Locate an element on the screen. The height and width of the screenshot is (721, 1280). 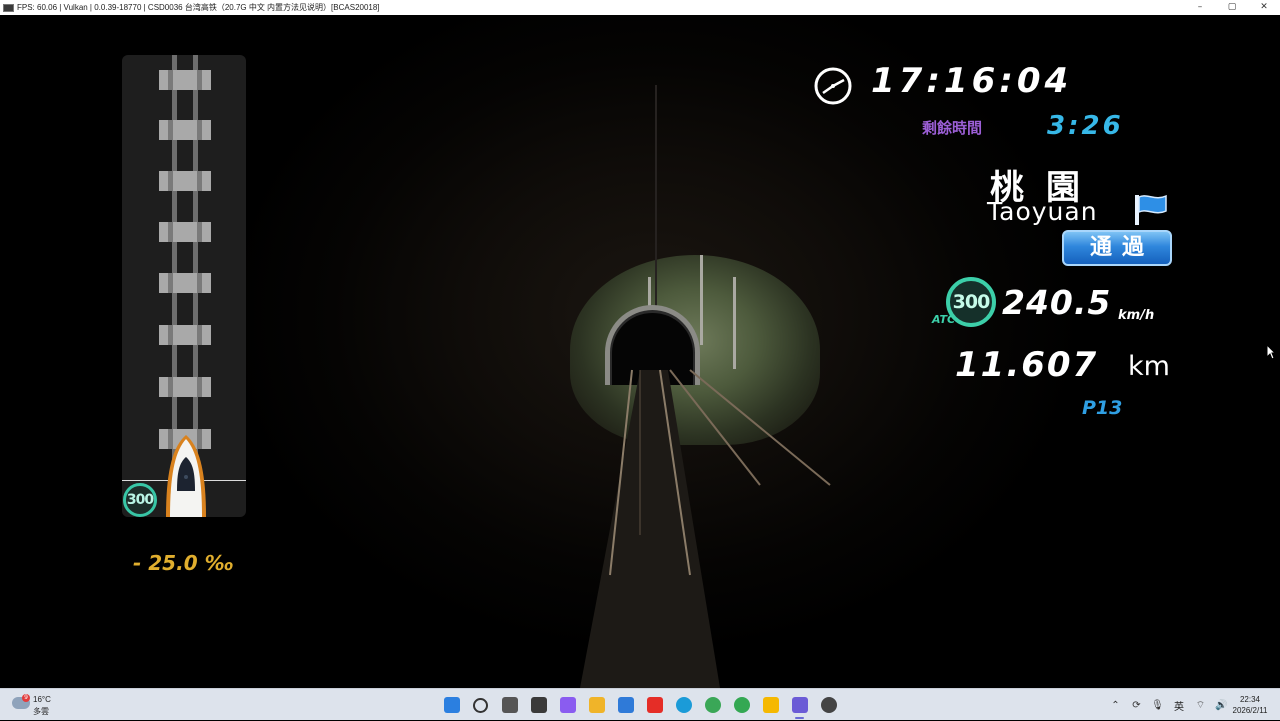
taskbar-date: 2026/2/11 is located at coordinates (1250, 710).